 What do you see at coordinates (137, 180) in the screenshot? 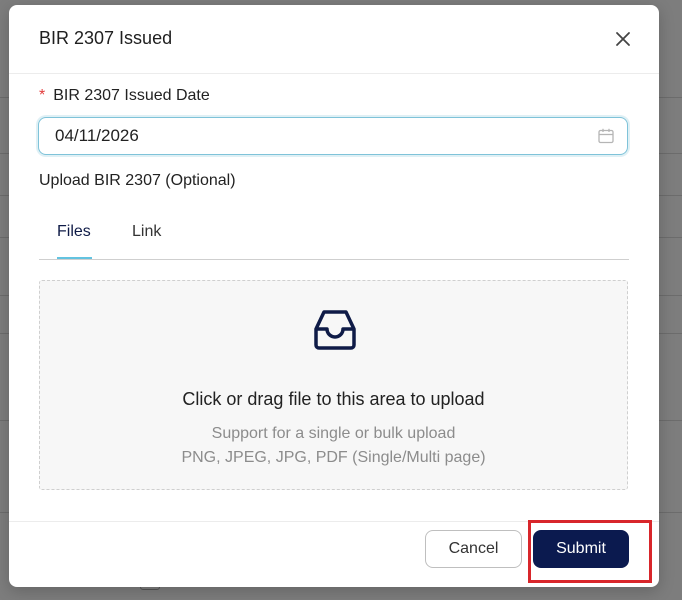
I see `upload-section-label: Upload BIR 2307 (Optional)` at bounding box center [137, 180].